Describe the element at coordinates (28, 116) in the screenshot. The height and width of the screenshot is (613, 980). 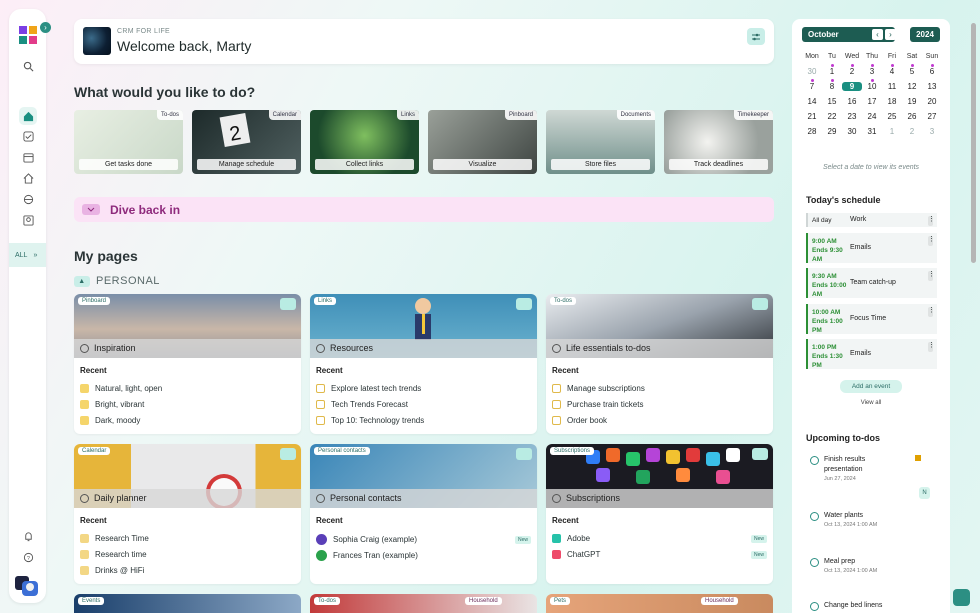
I see `home-icon` at that location.